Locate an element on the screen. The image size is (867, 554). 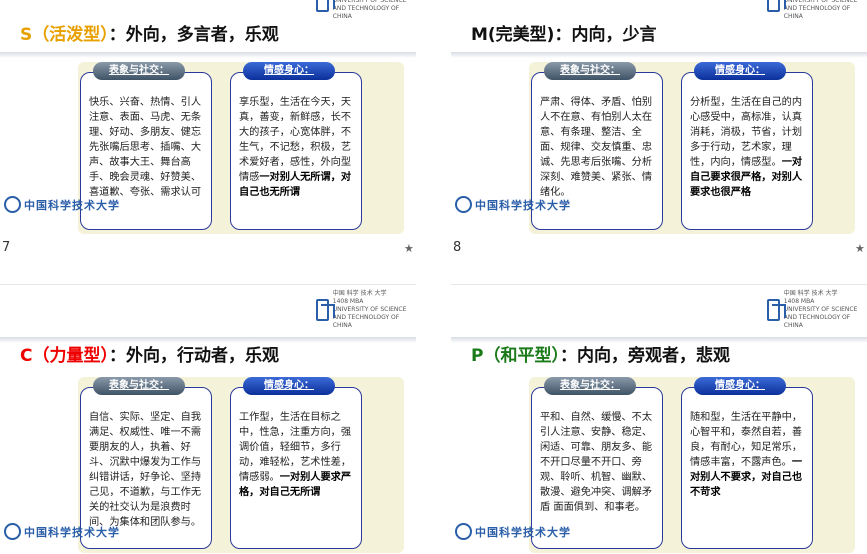
type-description: ：外向，行动者，乐观 is located at coordinates (193, 356).